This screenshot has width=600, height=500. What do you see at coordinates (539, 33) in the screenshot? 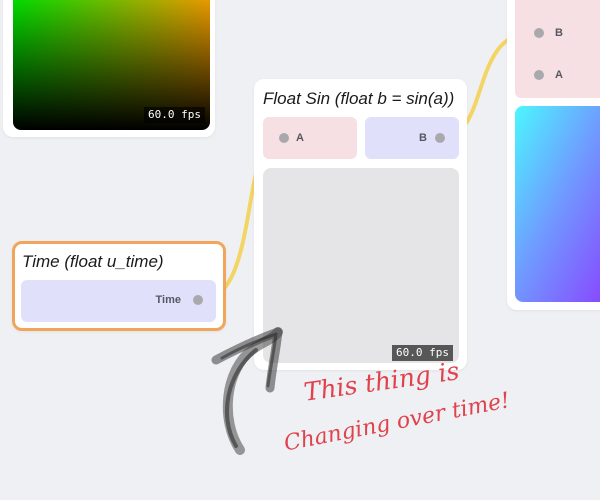
I see `input-port-b-dot` at bounding box center [539, 33].